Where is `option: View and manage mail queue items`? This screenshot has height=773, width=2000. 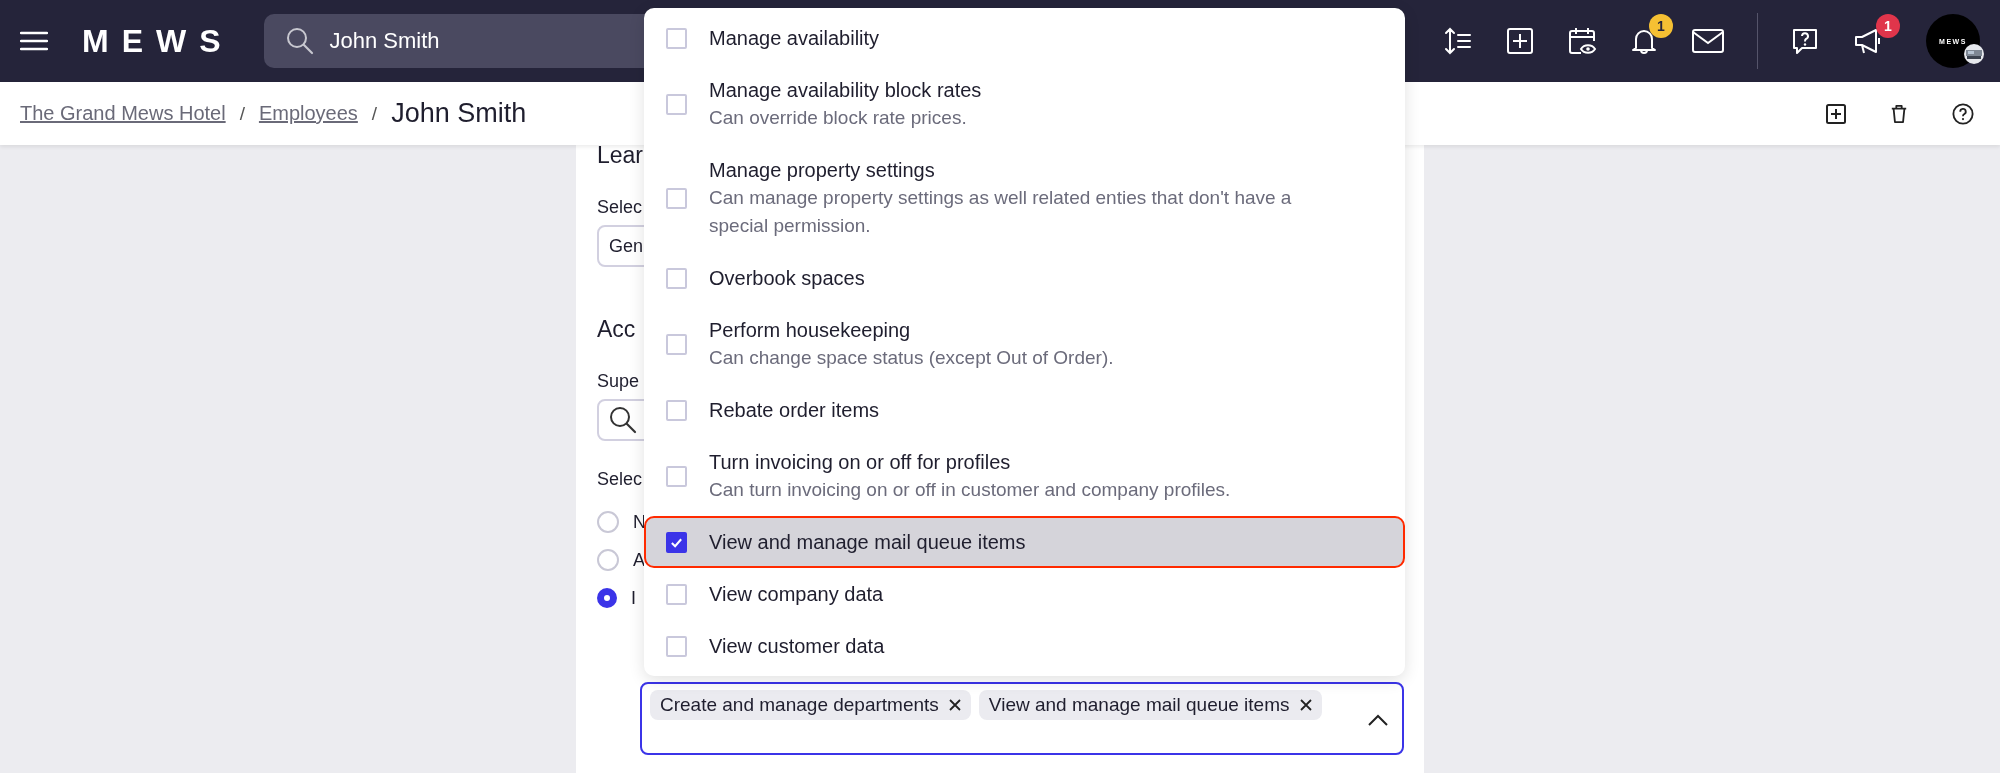 option: View and manage mail queue items is located at coordinates (1024, 542).